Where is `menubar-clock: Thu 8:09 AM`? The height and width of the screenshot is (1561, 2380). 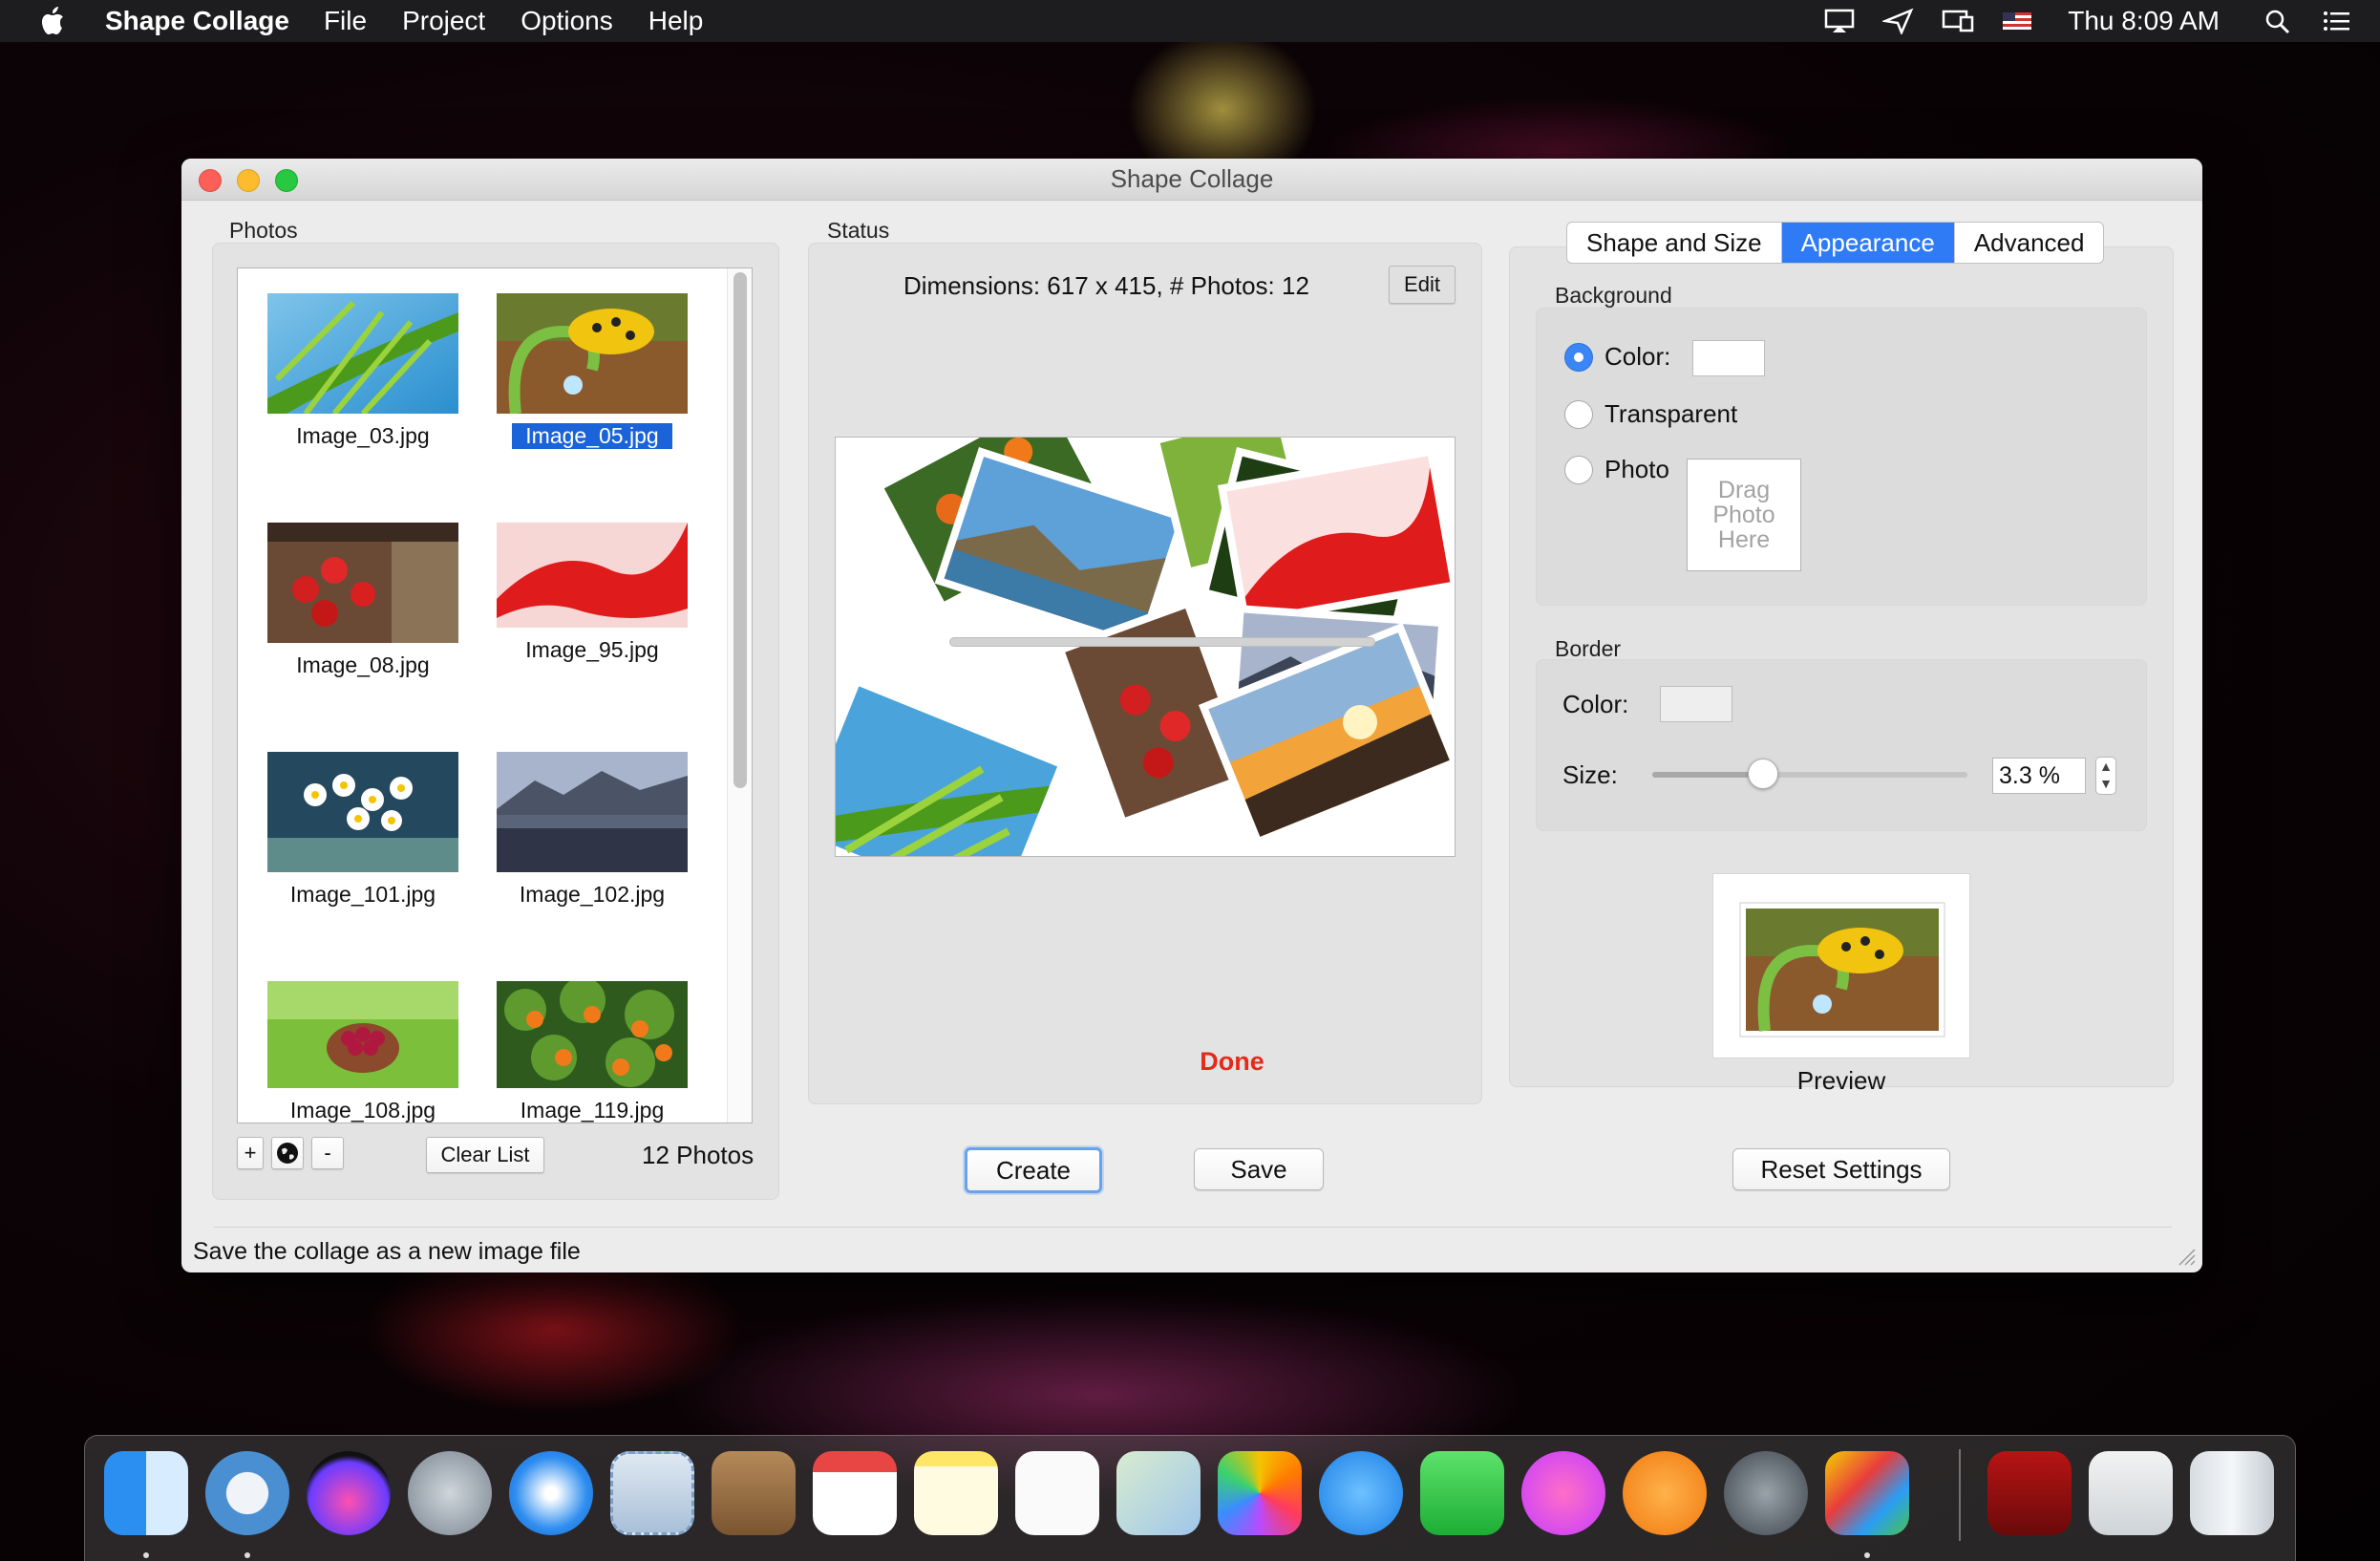 menubar-clock: Thu 8:09 AM is located at coordinates (2144, 21).